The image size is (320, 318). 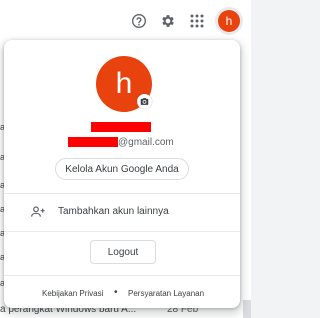 What do you see at coordinates (72, 293) in the screenshot?
I see `privacy-policy-link: Kebijakan Privasi` at bounding box center [72, 293].